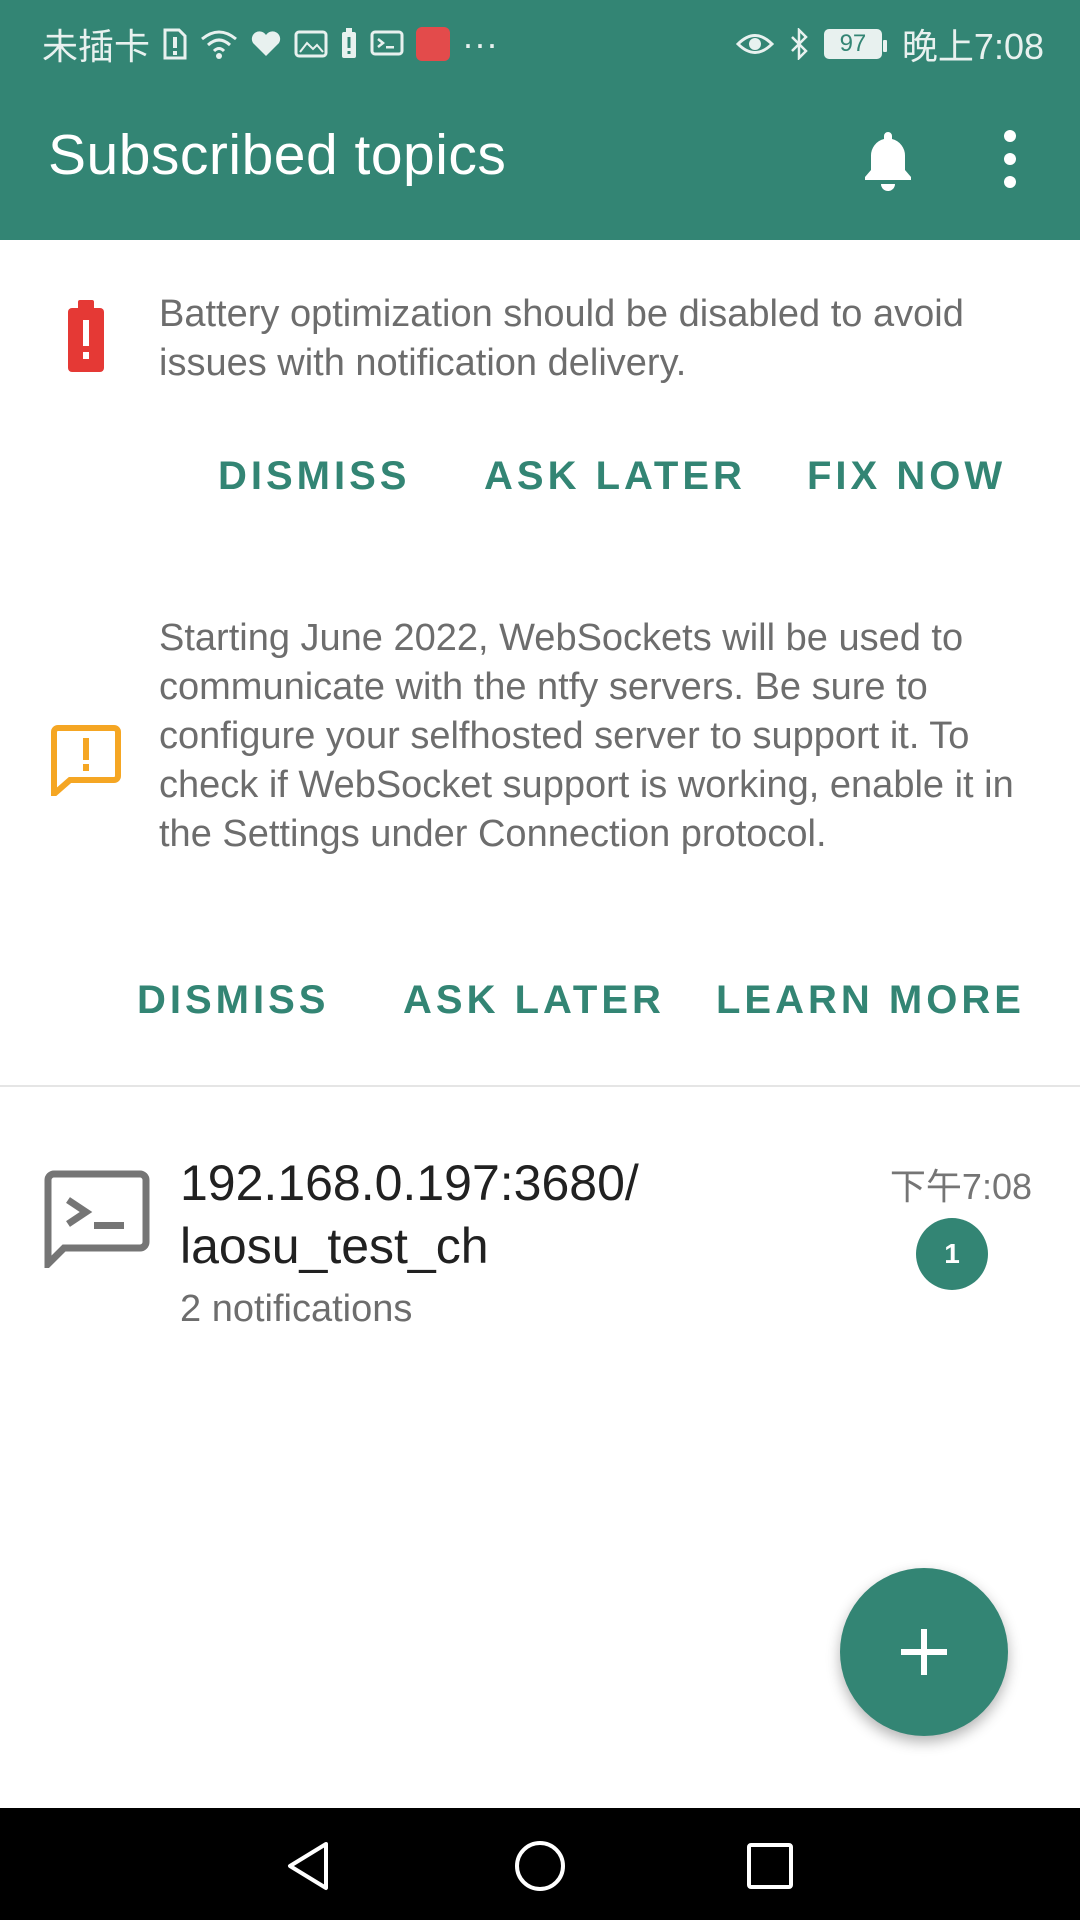 The image size is (1080, 1920). I want to click on add-topic-button, so click(924, 1652).